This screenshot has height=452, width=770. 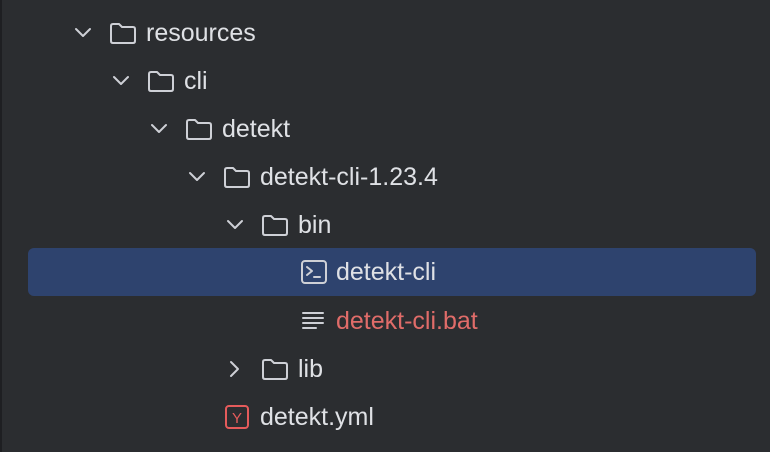 I want to click on tree-item-label: cli, so click(x=196, y=81).